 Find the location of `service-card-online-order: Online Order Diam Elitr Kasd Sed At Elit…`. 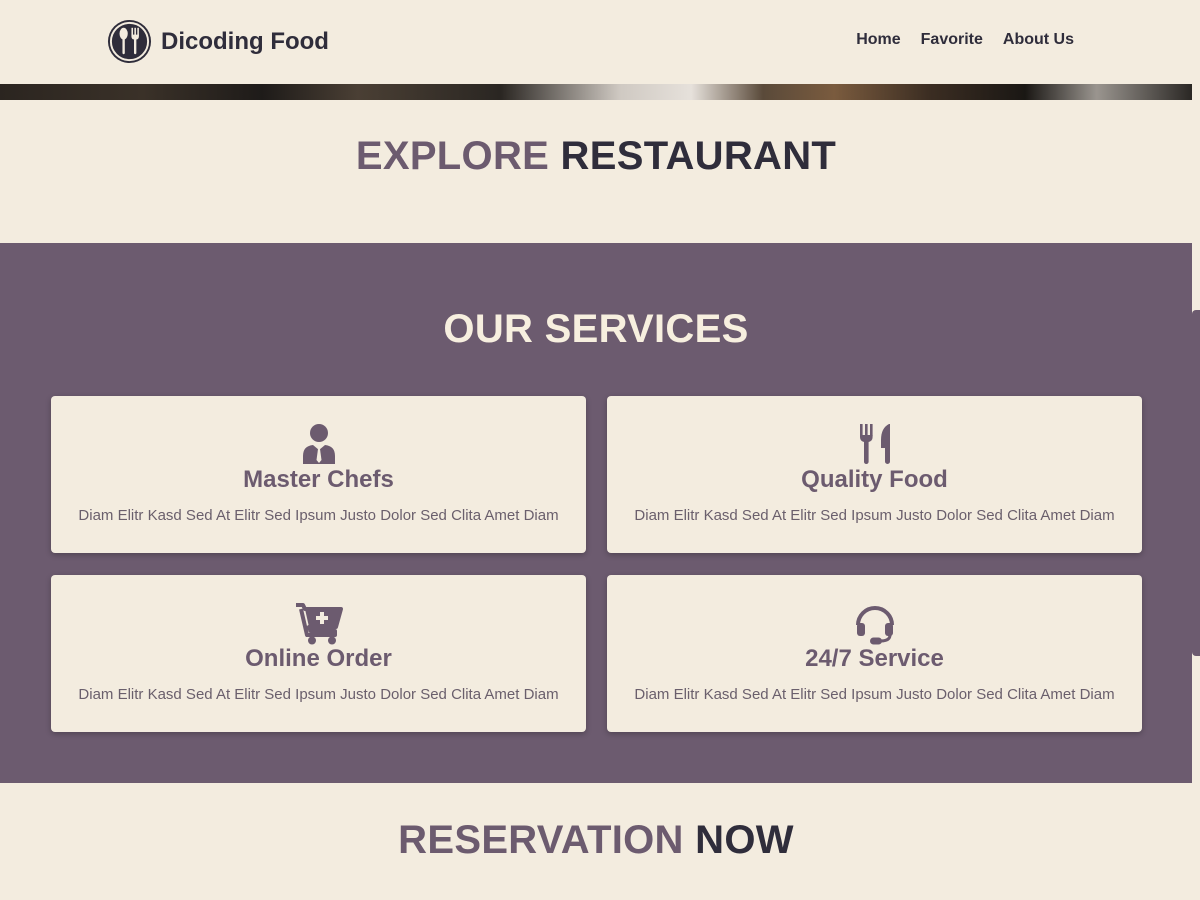

service-card-online-order: Online Order Diam Elitr Kasd Sed At Elit… is located at coordinates (318, 653).